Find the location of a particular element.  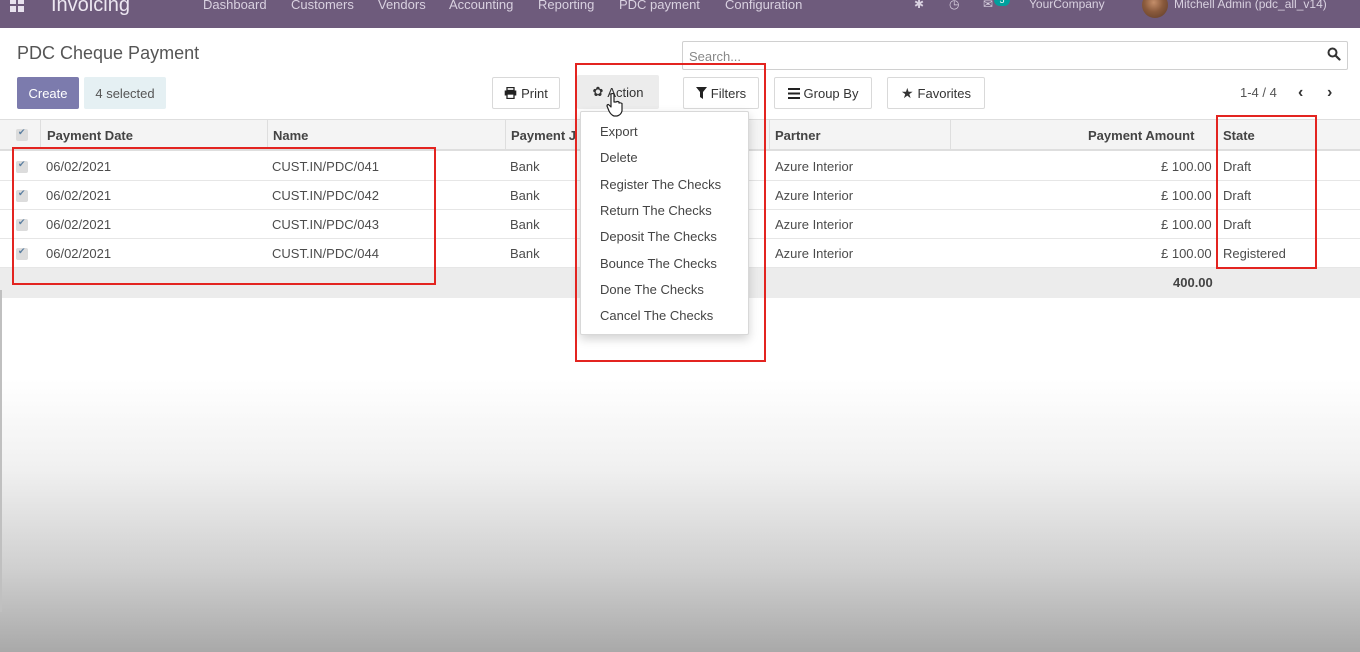

select-all-checkbox is located at coordinates (22, 134).